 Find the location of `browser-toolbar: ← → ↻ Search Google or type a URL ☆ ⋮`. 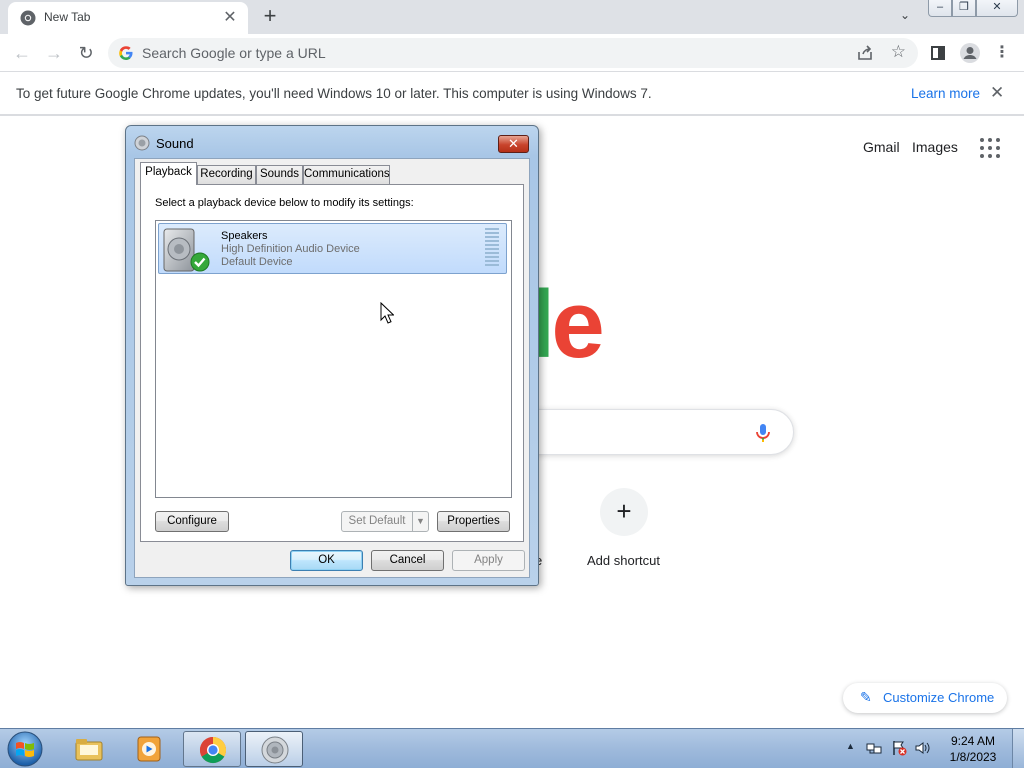

browser-toolbar: ← → ↻ Search Google or type a URL ☆ ⋮ is located at coordinates (512, 53).